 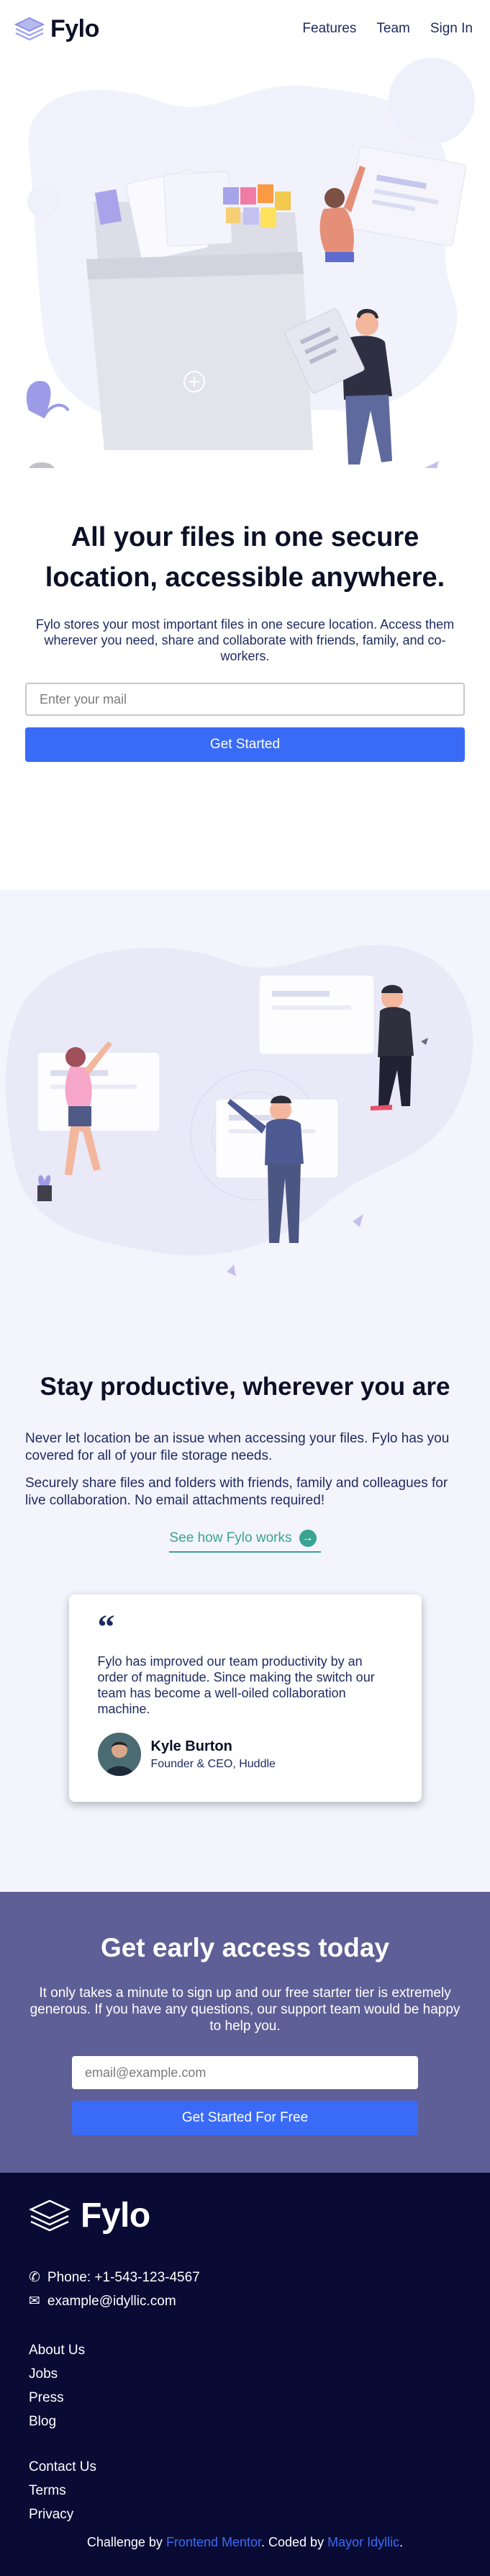 What do you see at coordinates (245, 744) in the screenshot?
I see `get-started-button: Get Started` at bounding box center [245, 744].